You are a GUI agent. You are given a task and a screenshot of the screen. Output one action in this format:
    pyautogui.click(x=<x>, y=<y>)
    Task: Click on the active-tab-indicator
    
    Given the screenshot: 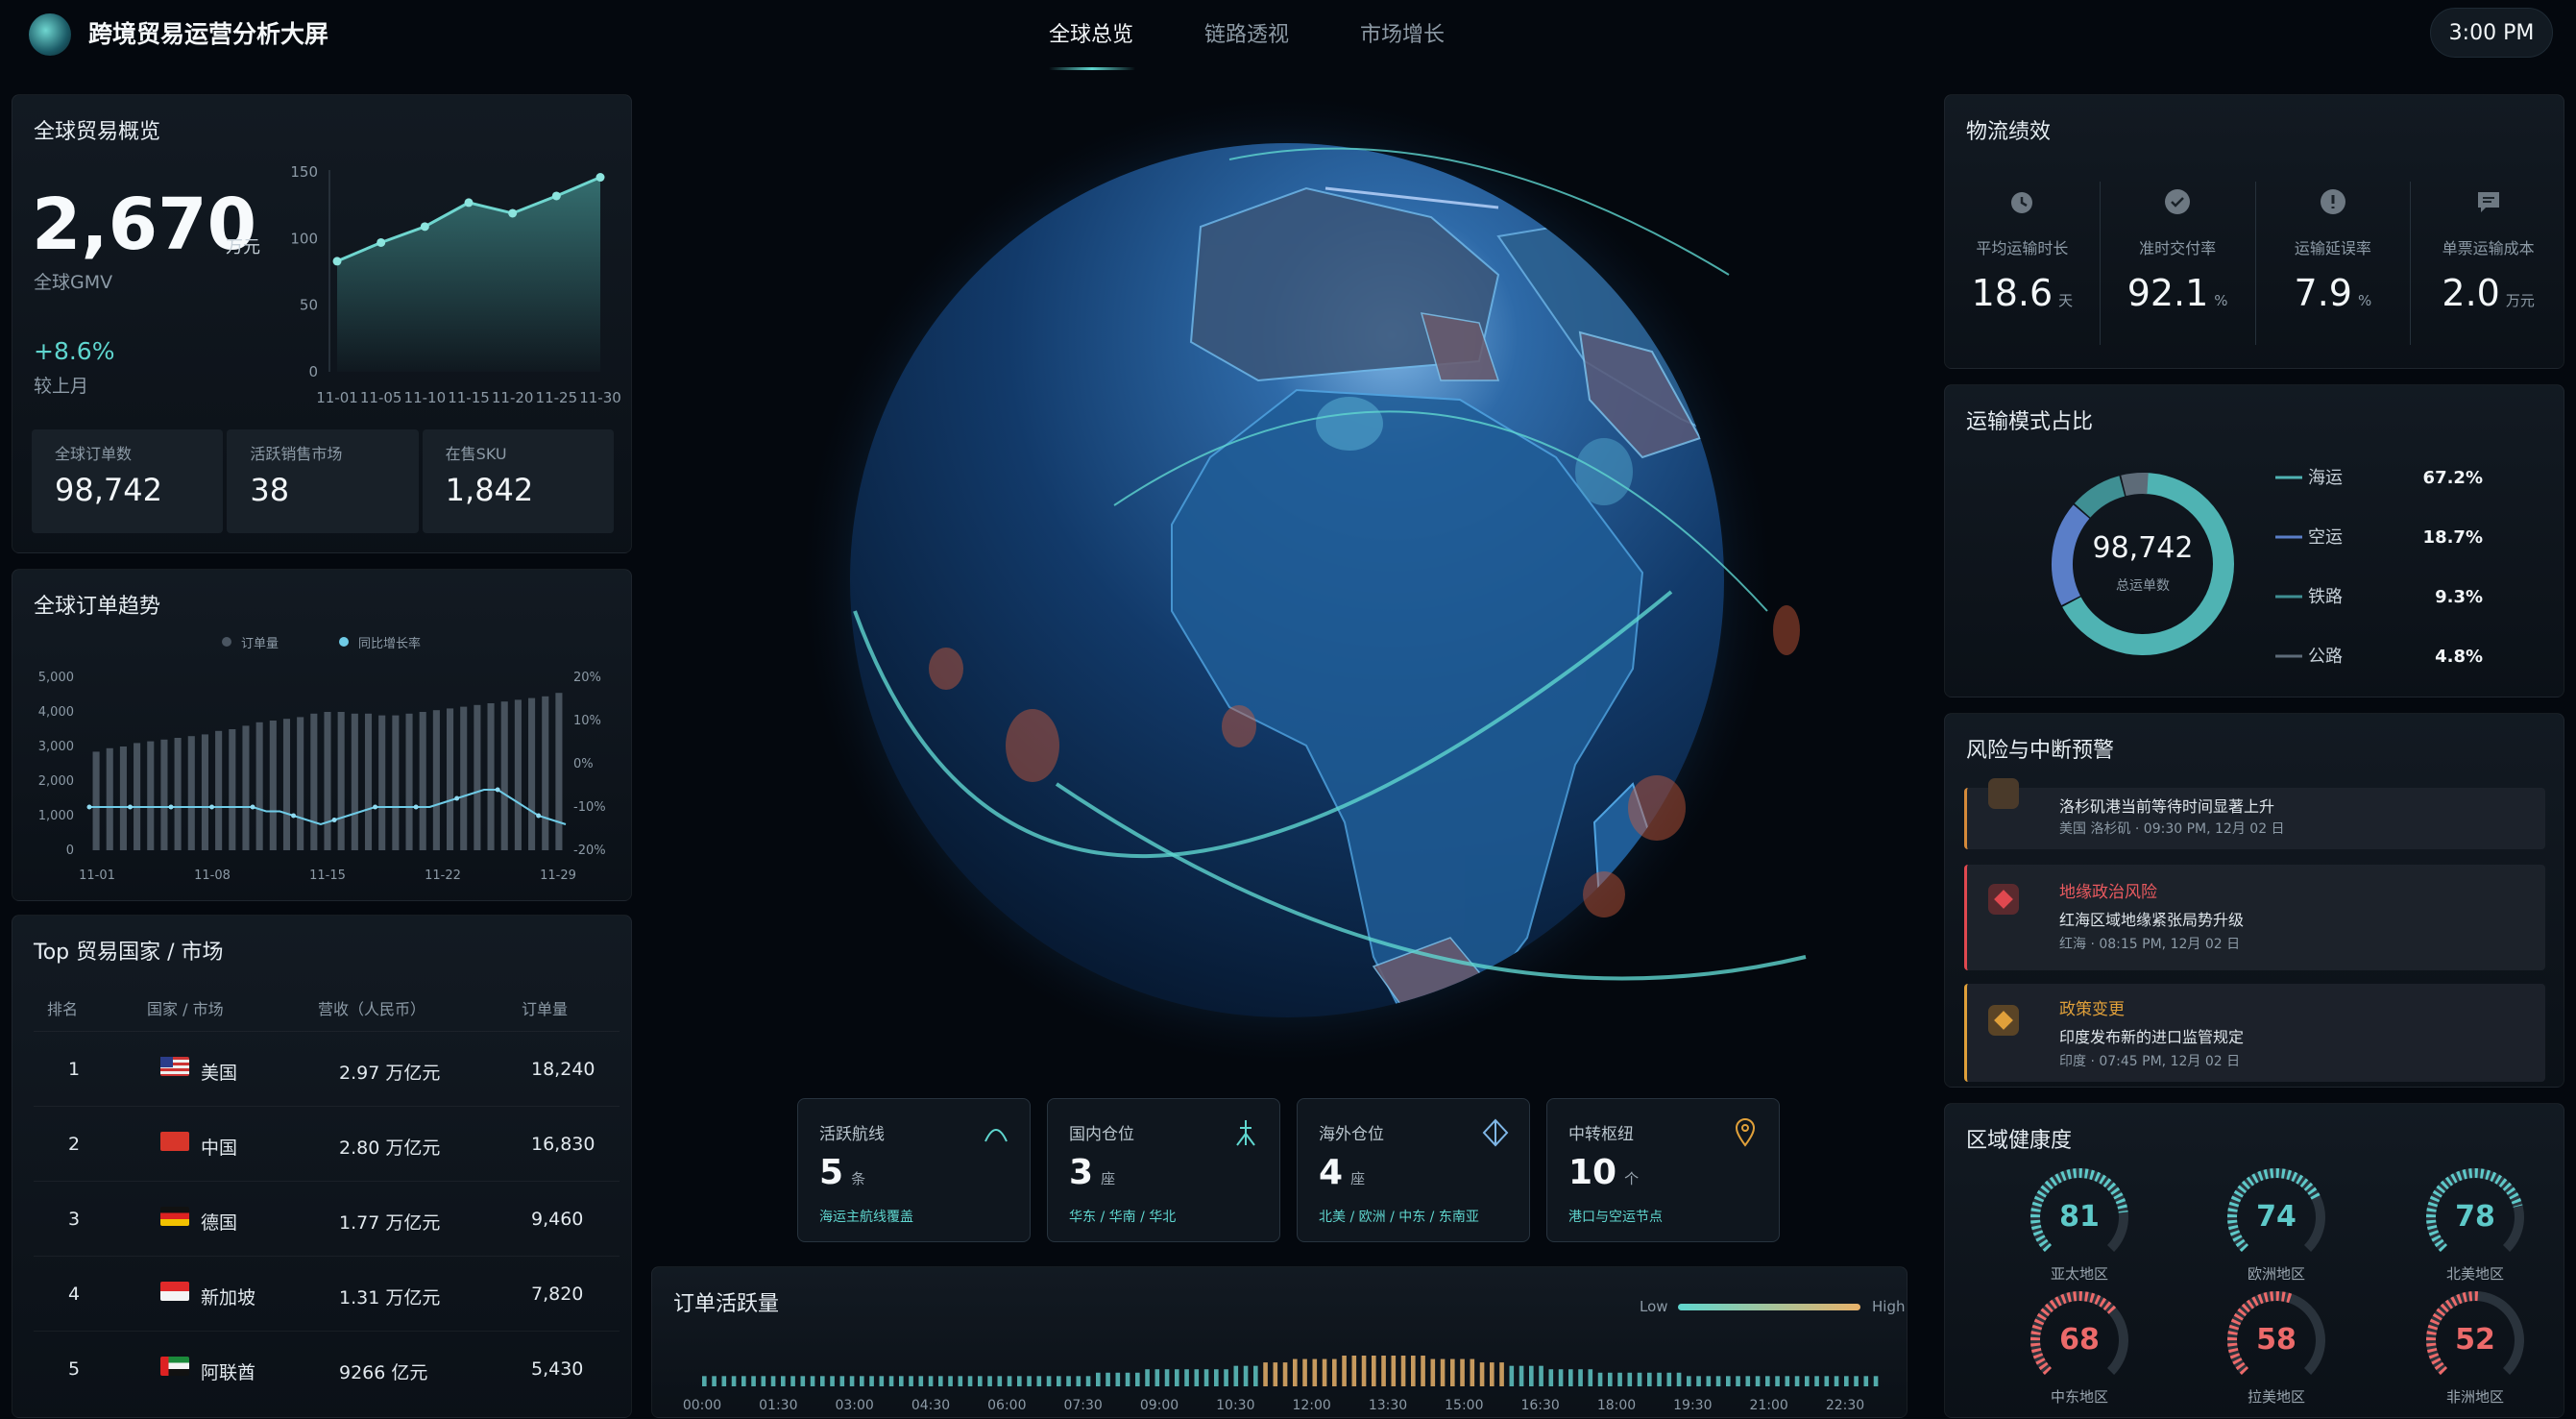 What is the action you would take?
    pyautogui.click(x=1092, y=68)
    